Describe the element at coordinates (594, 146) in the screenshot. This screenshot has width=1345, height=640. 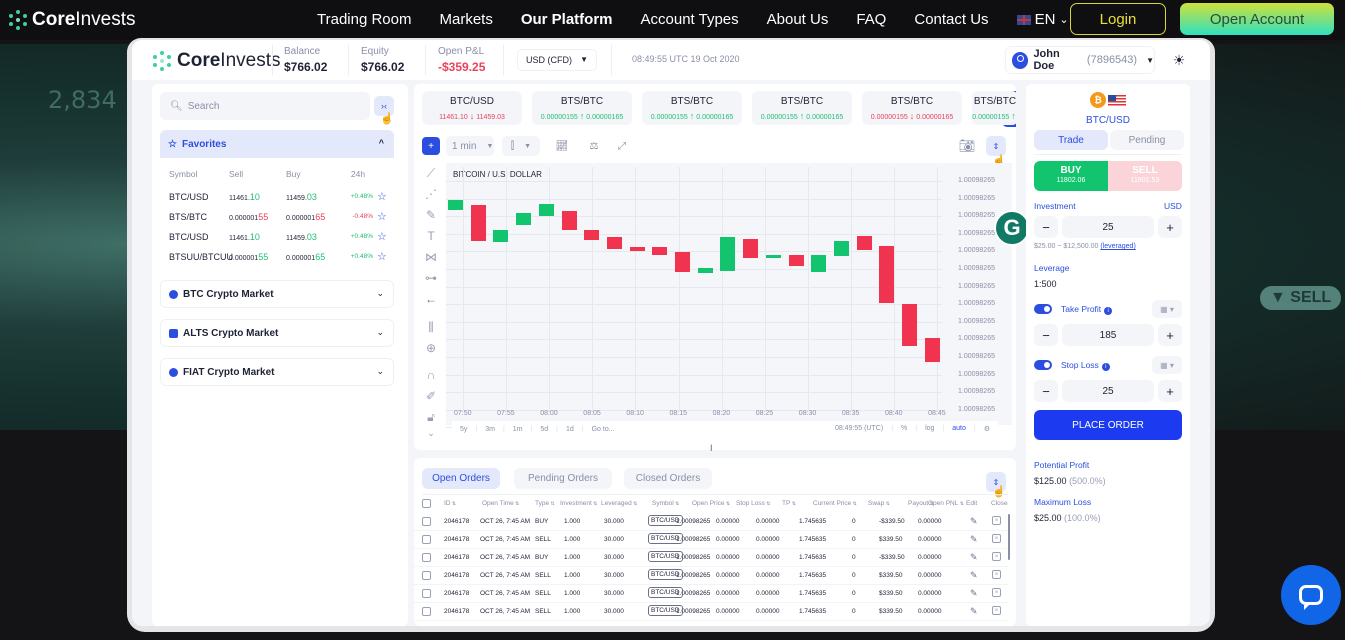
I see `compare-scale-icon: ⚖` at that location.